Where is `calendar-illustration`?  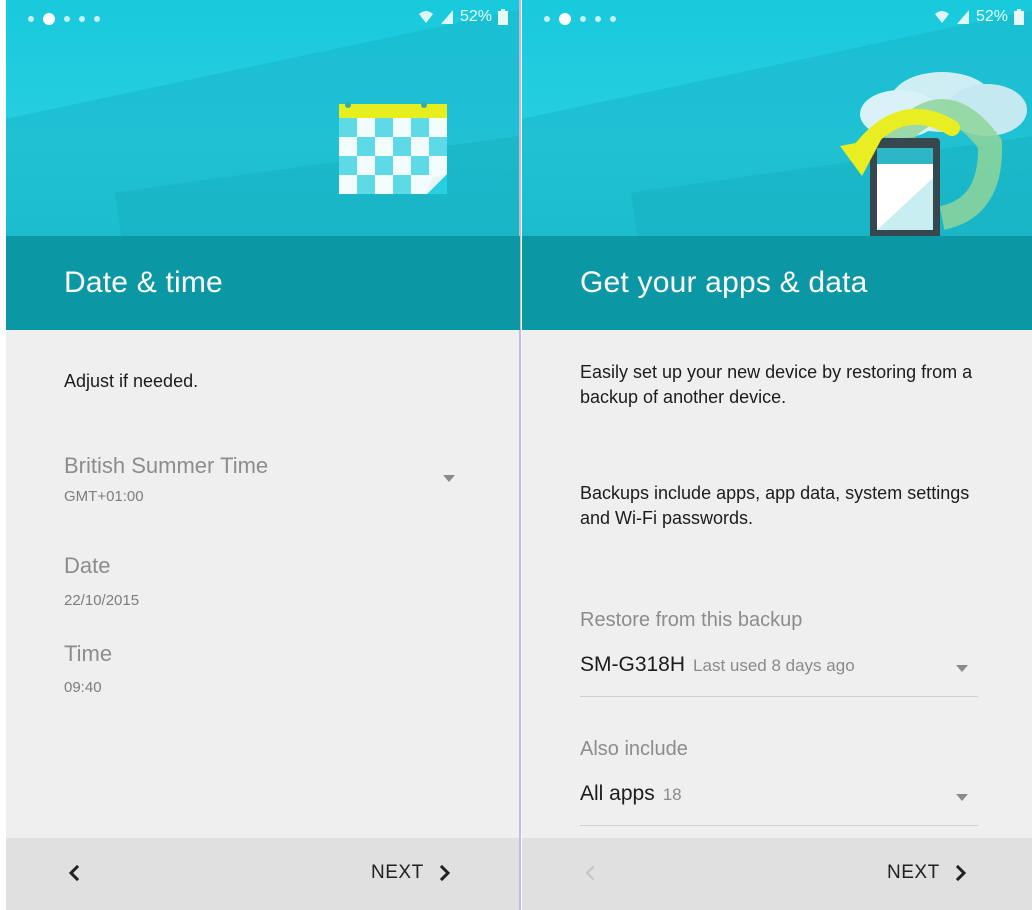
calendar-illustration is located at coordinates (393, 148).